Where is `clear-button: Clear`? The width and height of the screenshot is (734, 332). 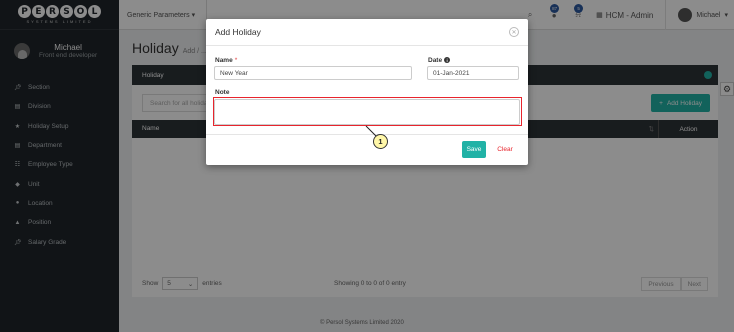
clear-button: Clear is located at coordinates (505, 149).